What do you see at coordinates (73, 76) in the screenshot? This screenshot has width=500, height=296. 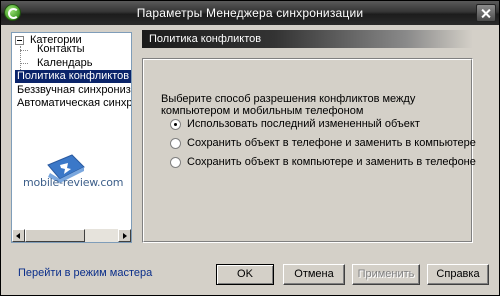 I see `tree-item-conflict-policy: Политика конфликтов` at bounding box center [73, 76].